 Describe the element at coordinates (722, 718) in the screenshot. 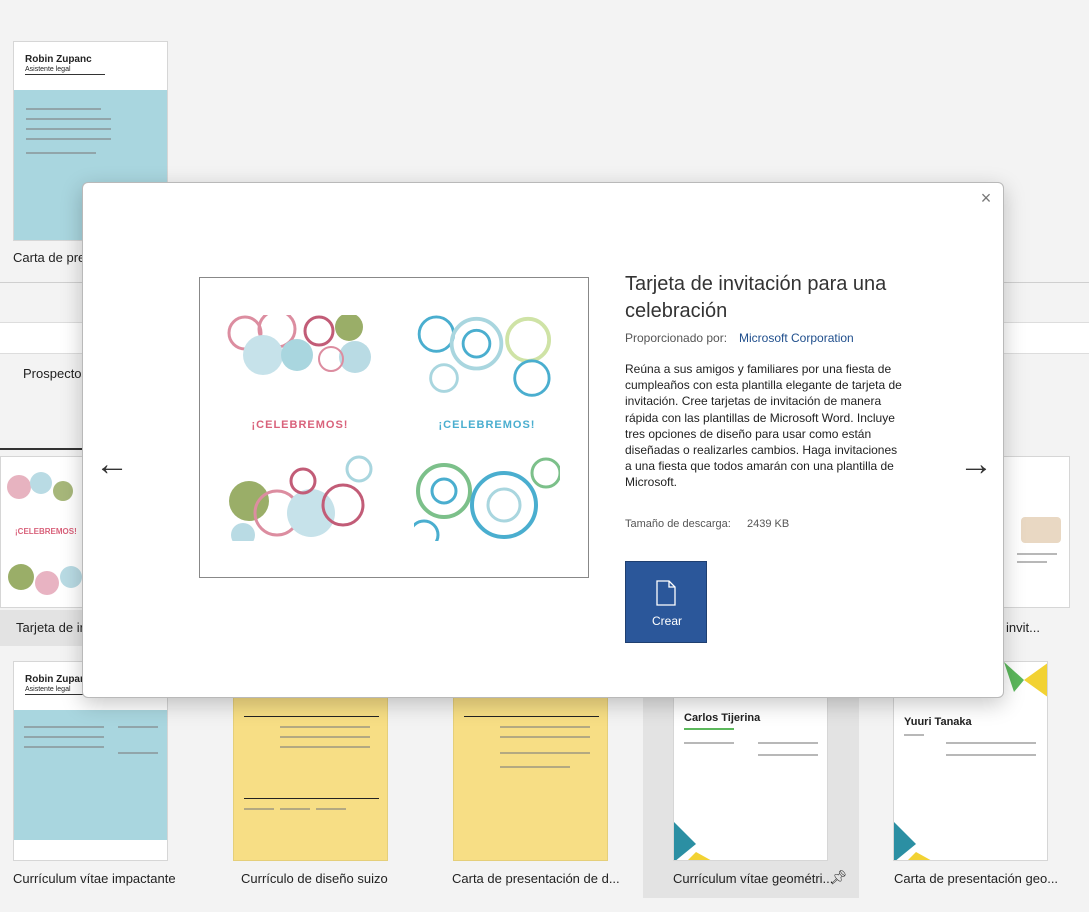

I see `resume-name: Carlos Tijerina` at that location.